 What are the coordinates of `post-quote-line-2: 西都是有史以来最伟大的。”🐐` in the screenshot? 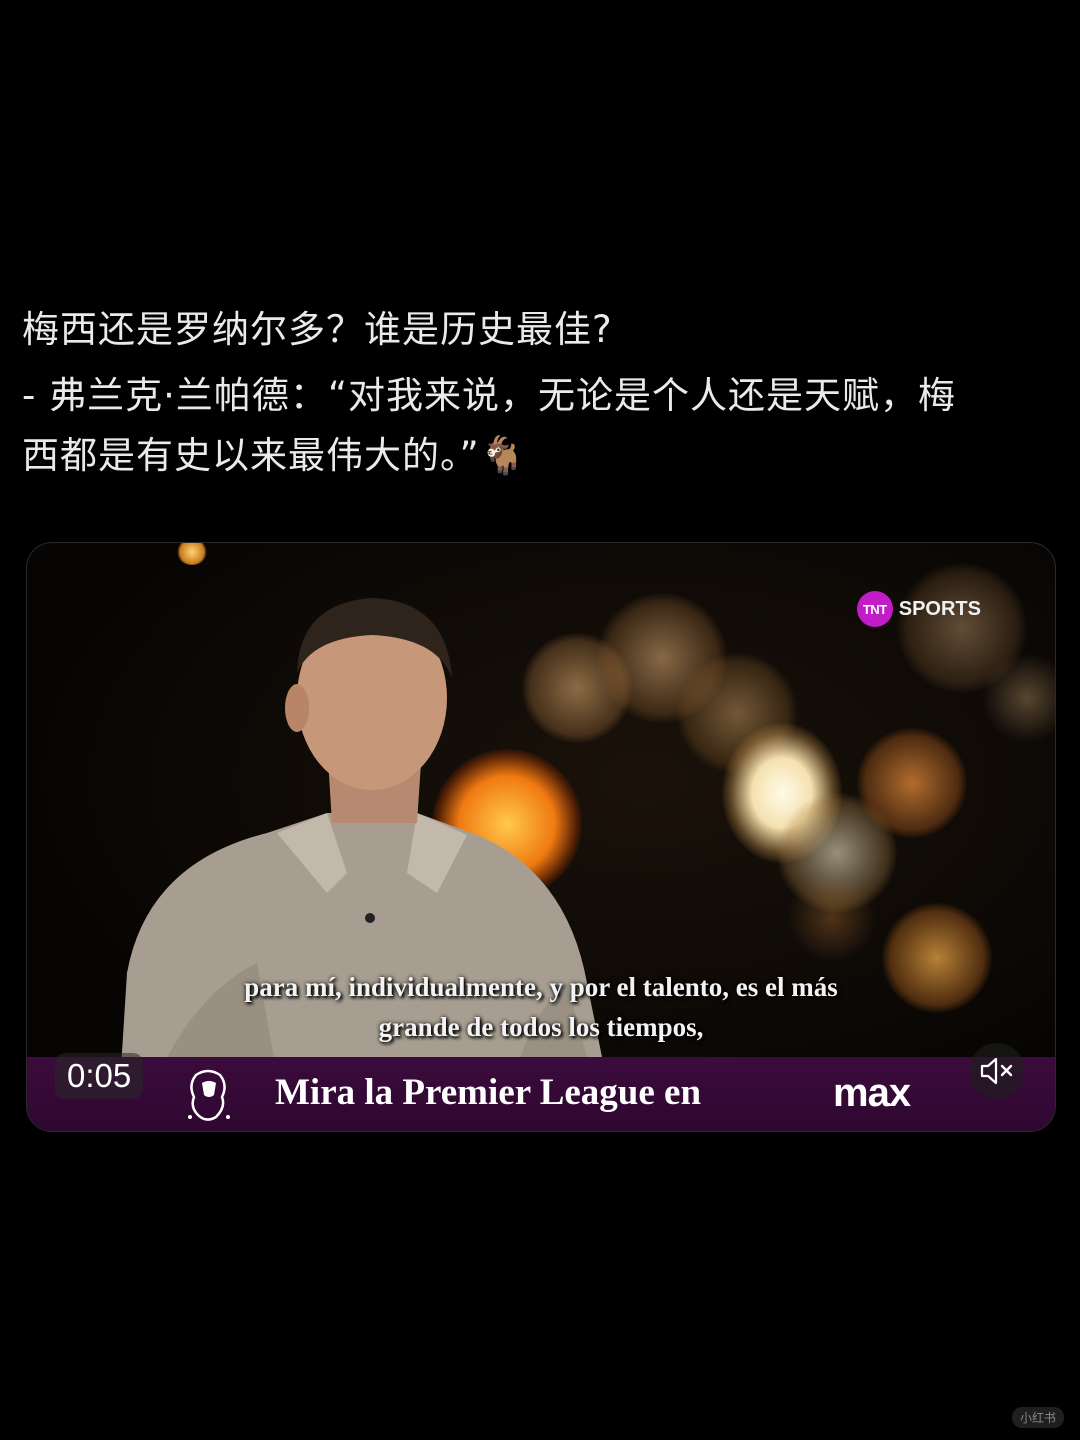 It's located at (274, 455).